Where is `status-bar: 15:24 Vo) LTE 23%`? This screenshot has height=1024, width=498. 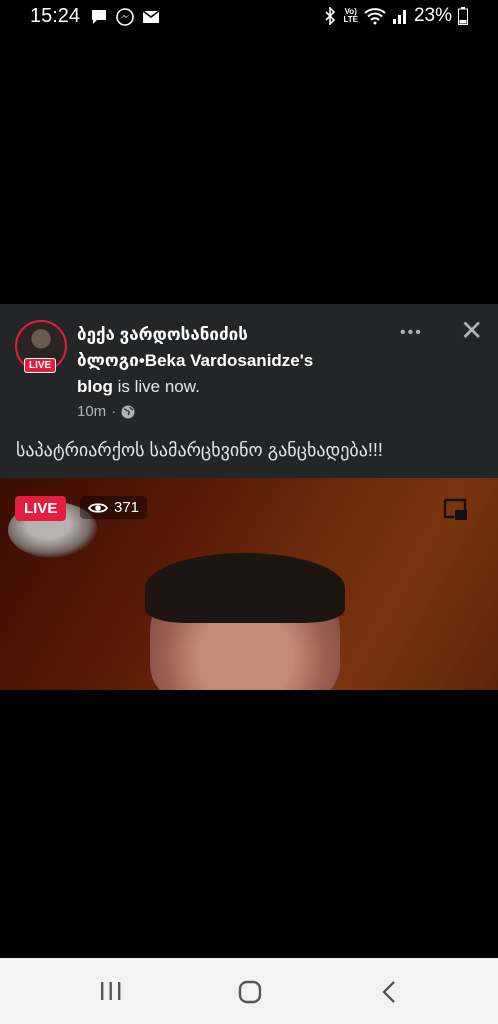
status-bar: 15:24 Vo) LTE 23% is located at coordinates (249, 17).